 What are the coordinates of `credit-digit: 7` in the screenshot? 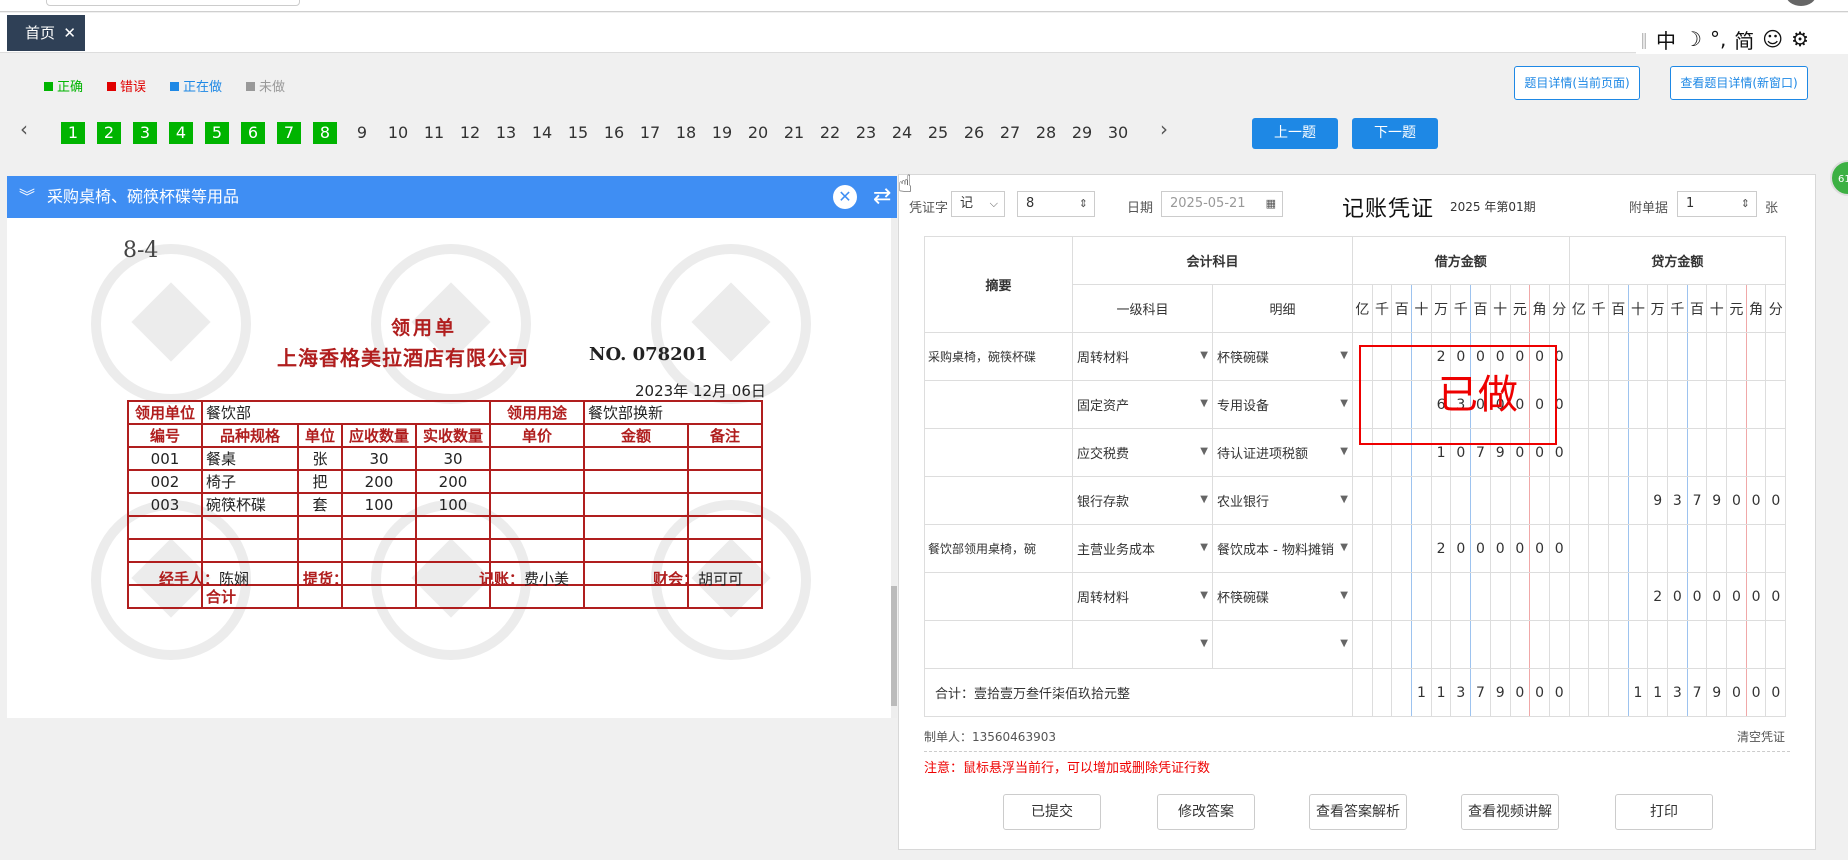 It's located at (1697, 500).